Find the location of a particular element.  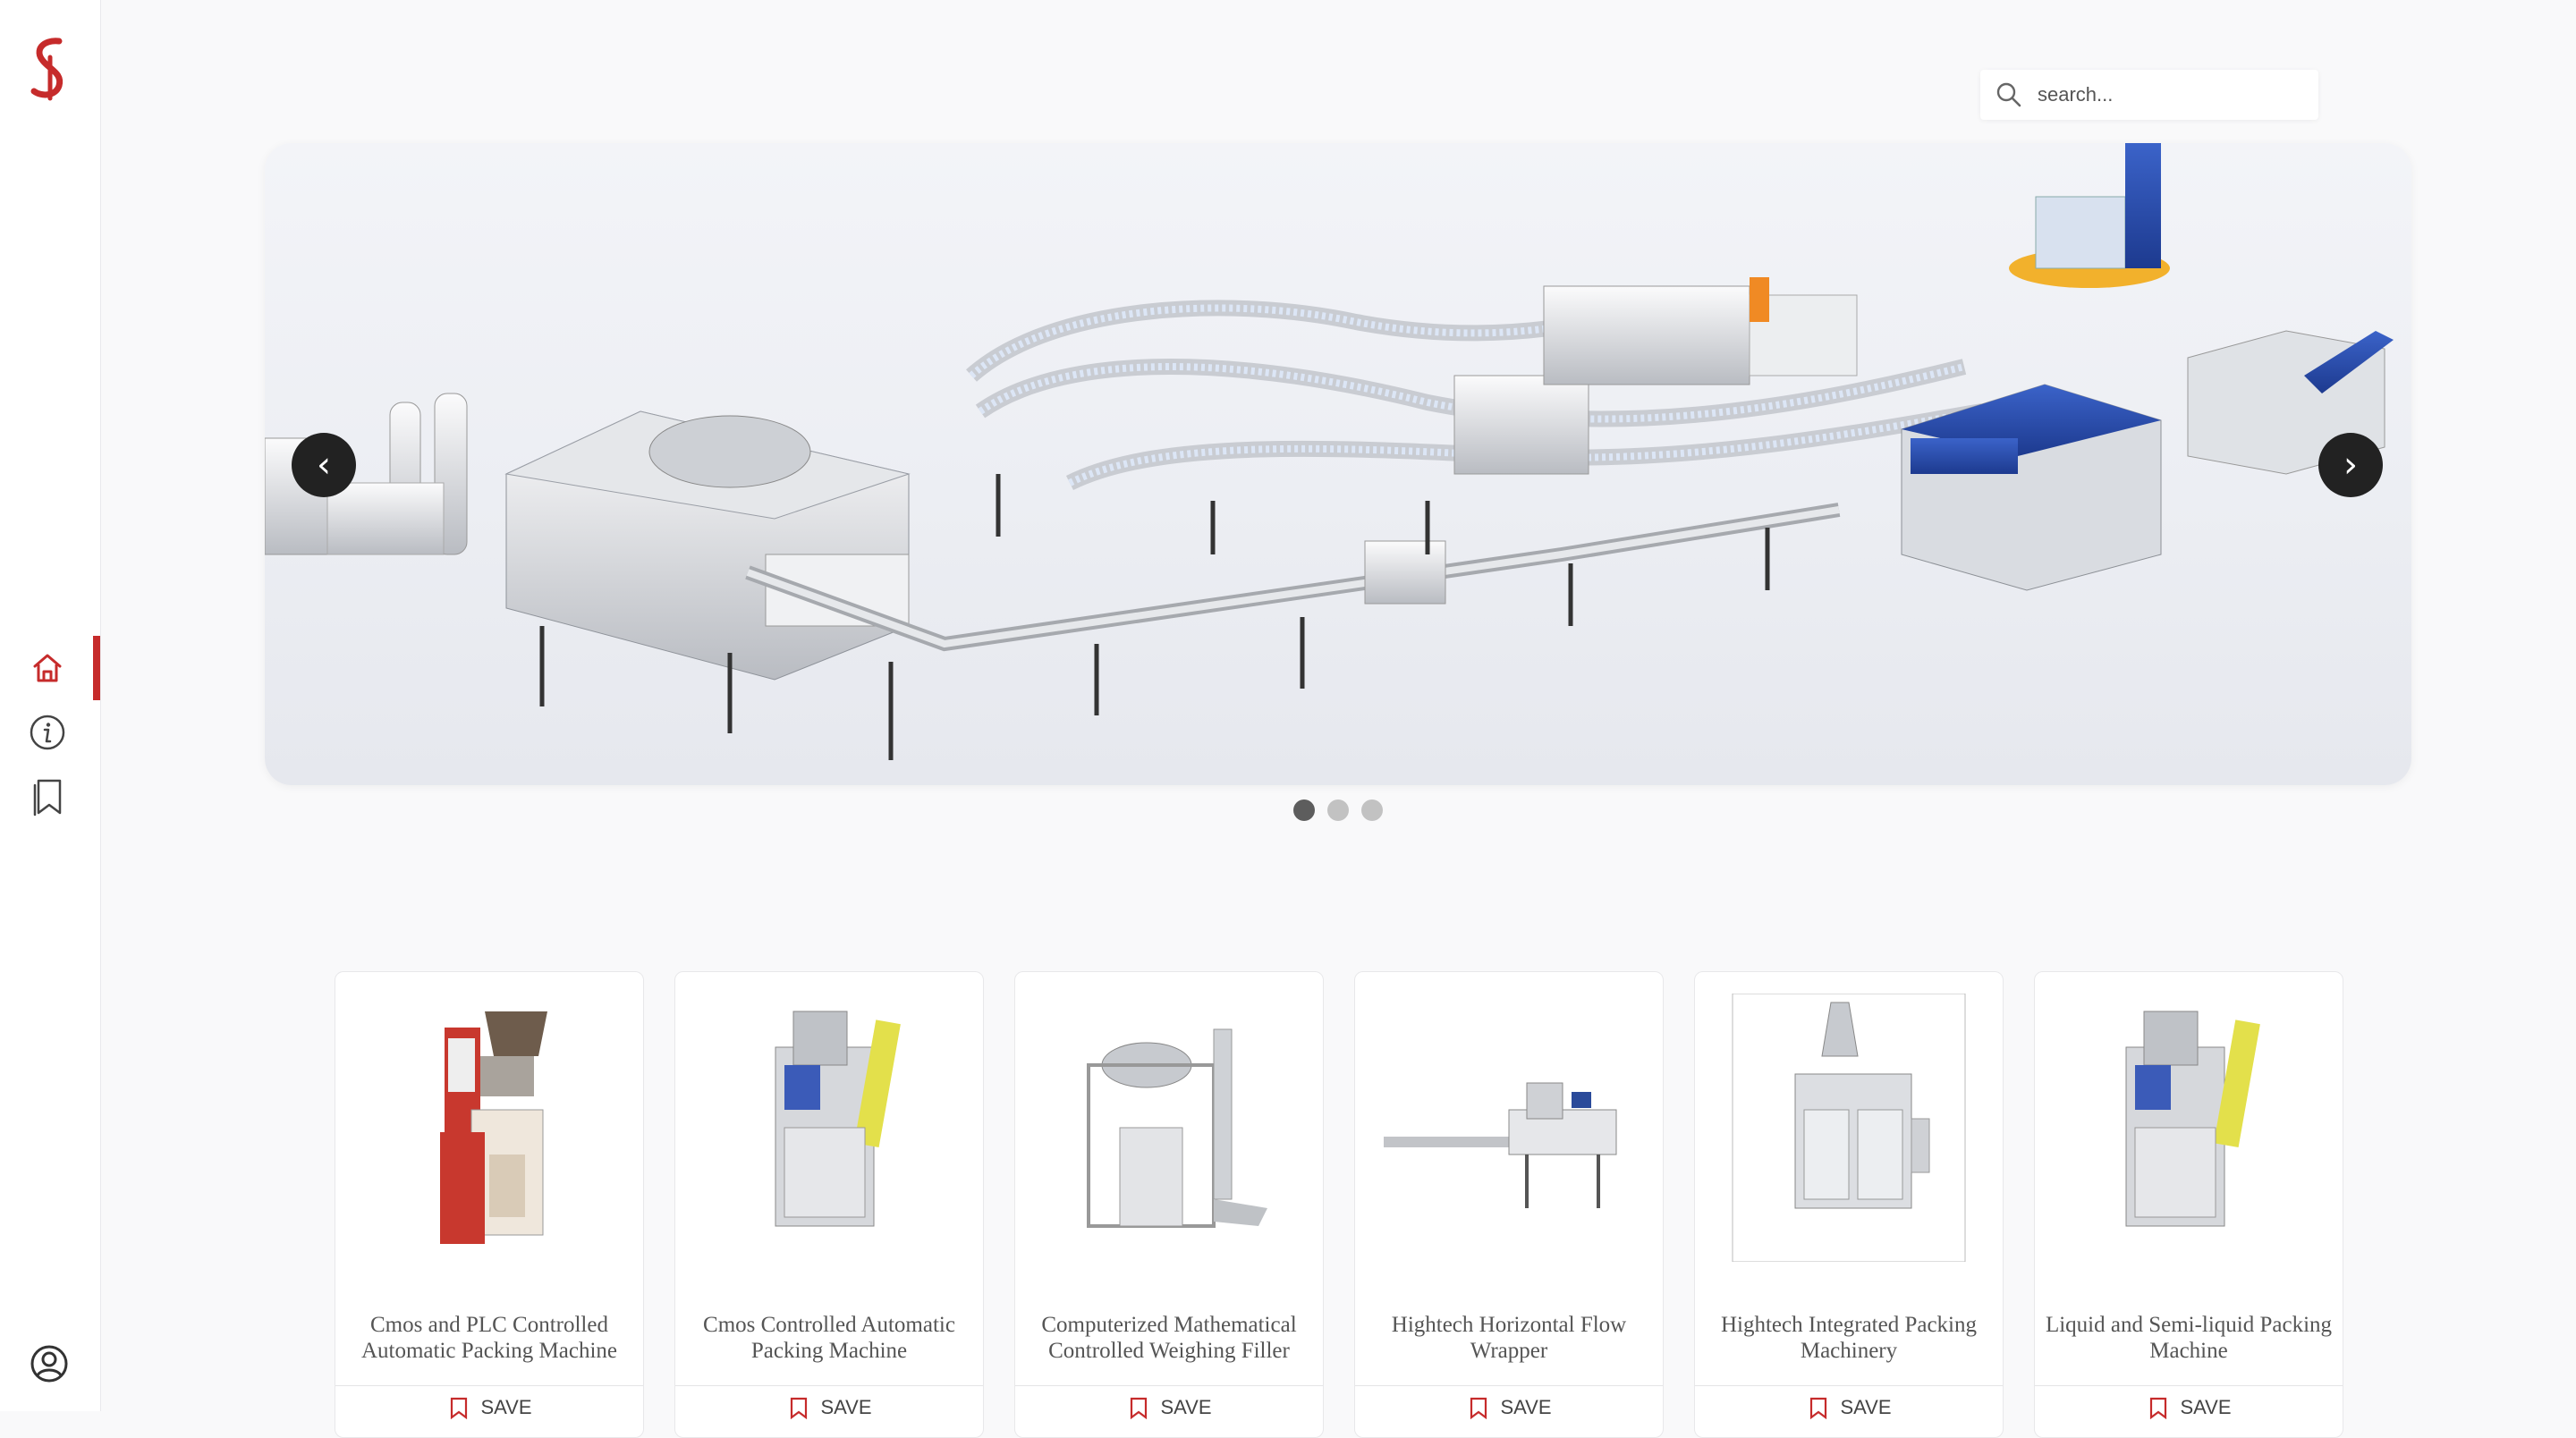

sidebar-item-saved is located at coordinates (47, 796).